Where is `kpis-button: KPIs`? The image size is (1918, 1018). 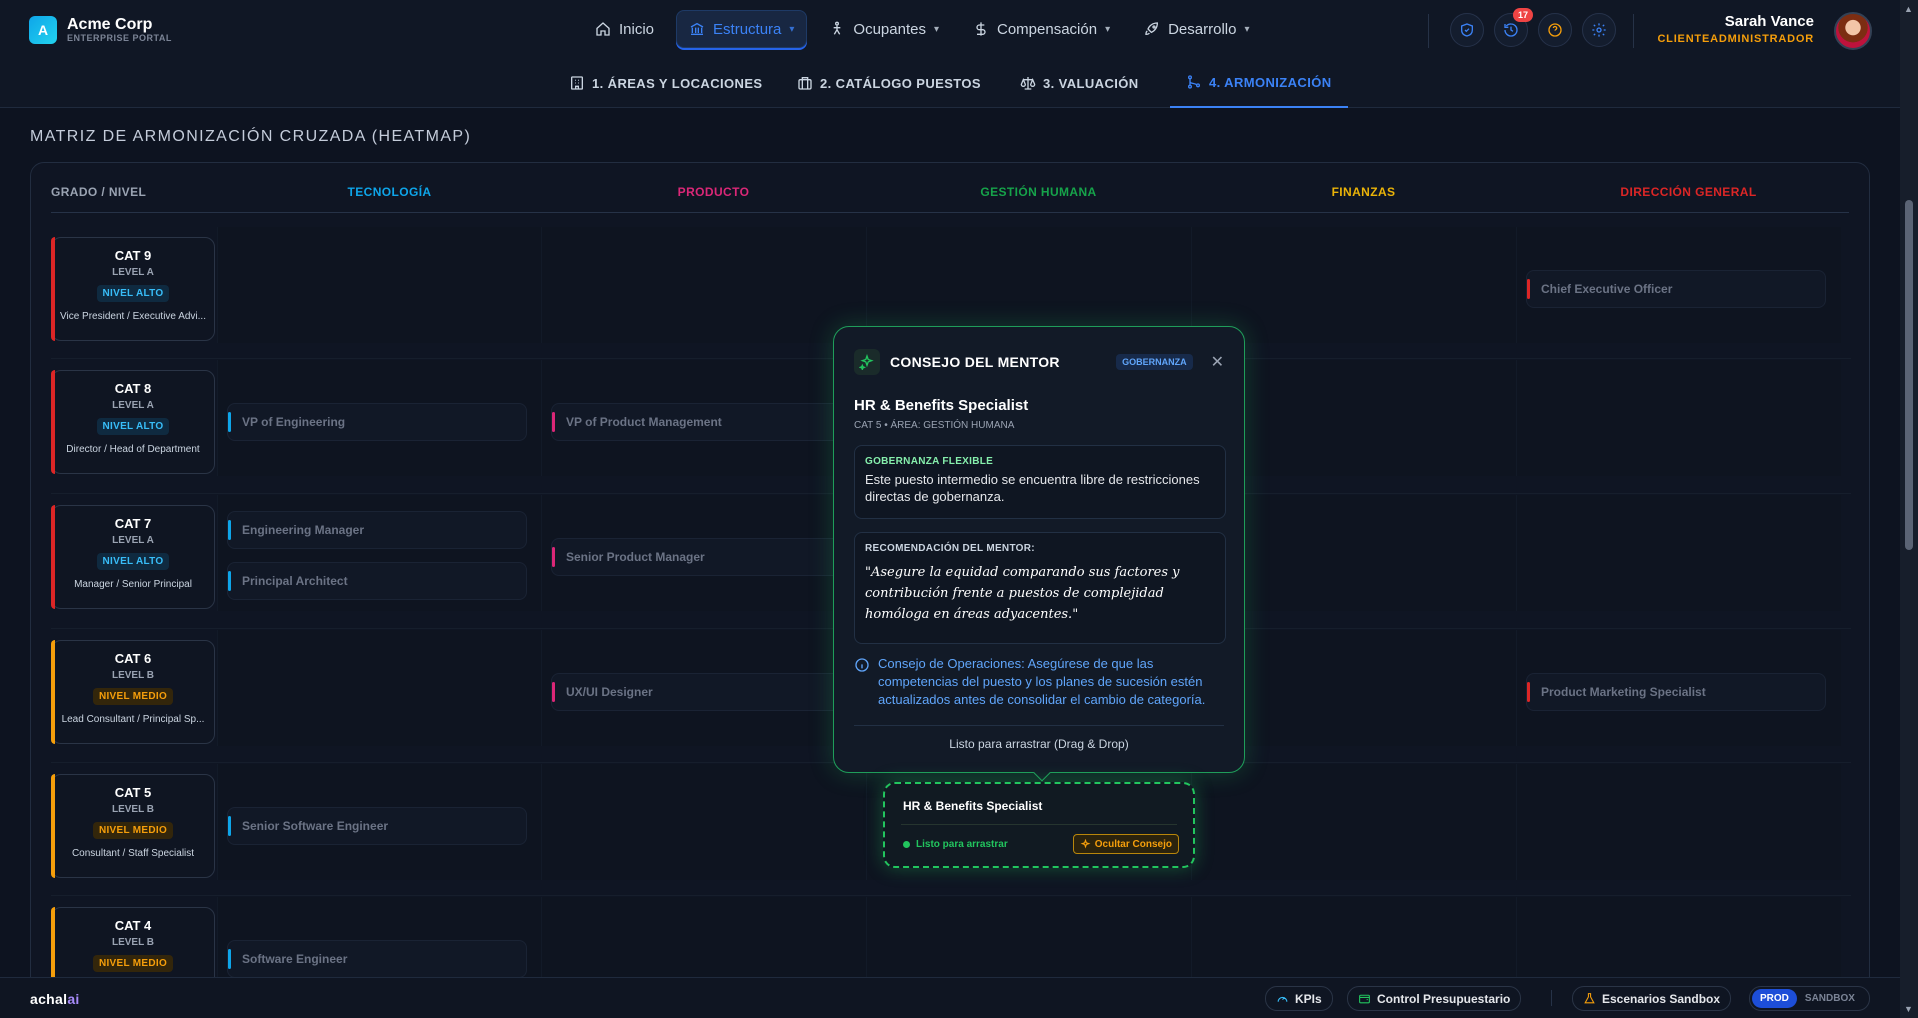 kpis-button: KPIs is located at coordinates (1299, 998).